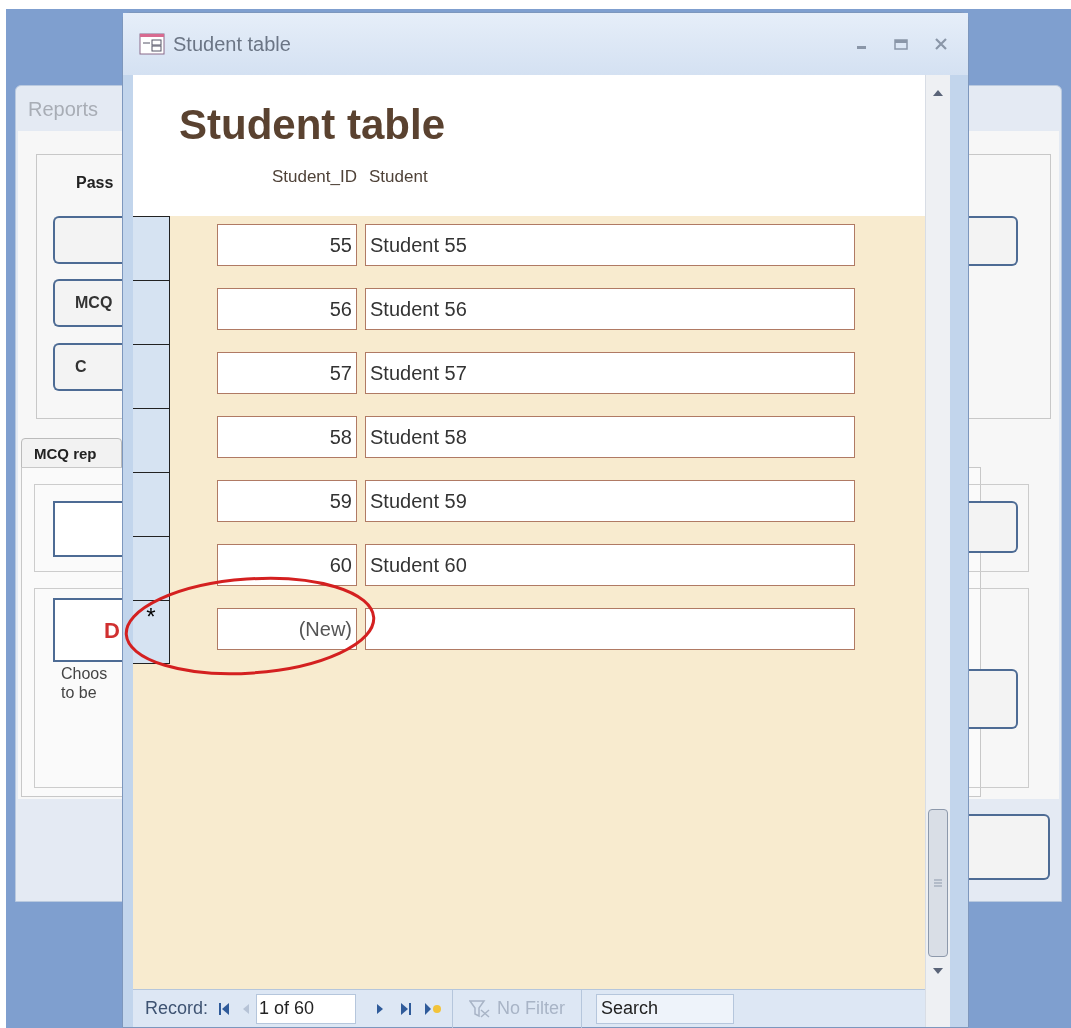 The image size is (1071, 1028). I want to click on new-record-marker: *, so click(151, 618).